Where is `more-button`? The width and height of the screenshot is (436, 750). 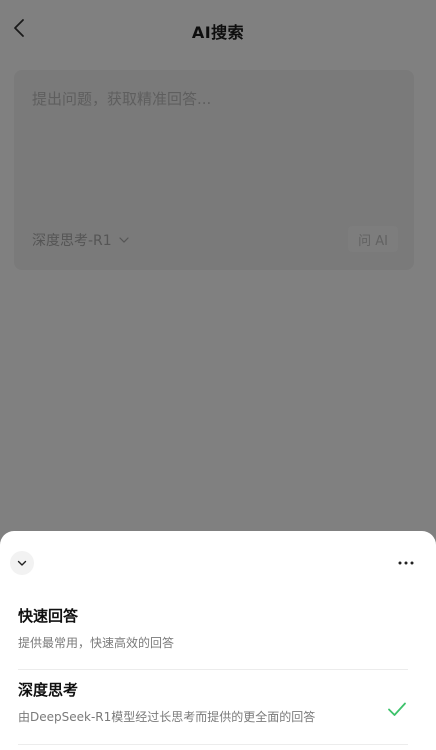 more-button is located at coordinates (406, 563).